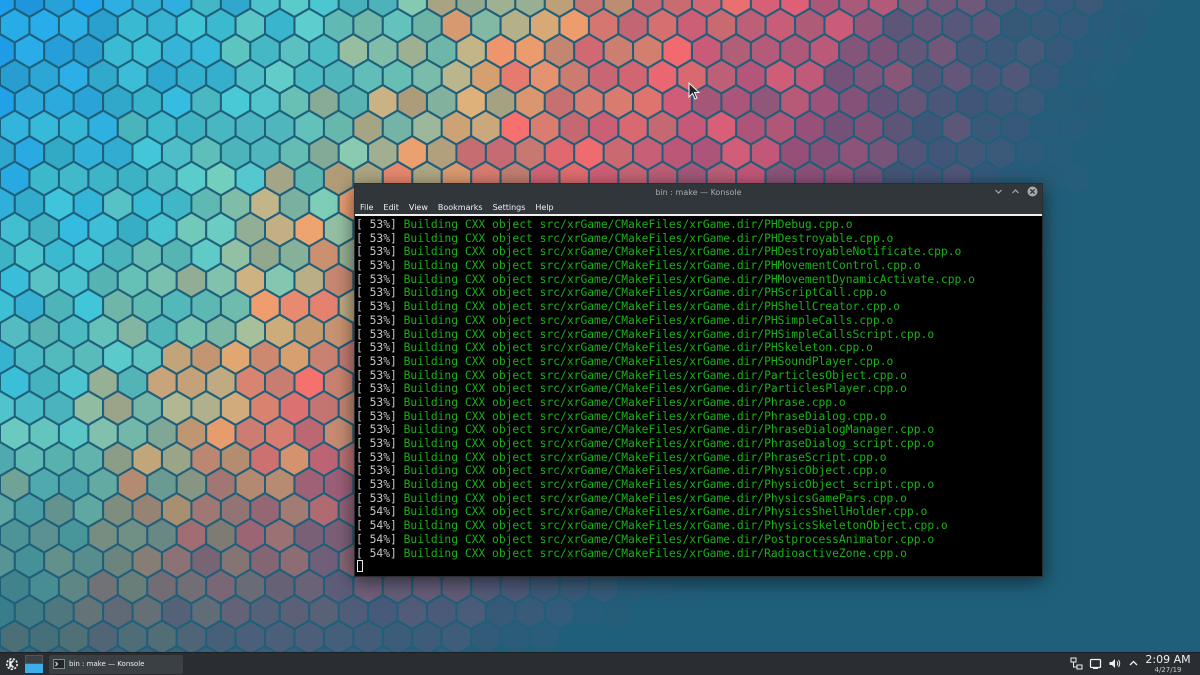 The width and height of the screenshot is (1200, 675). I want to click on text-cursor, so click(360, 566).